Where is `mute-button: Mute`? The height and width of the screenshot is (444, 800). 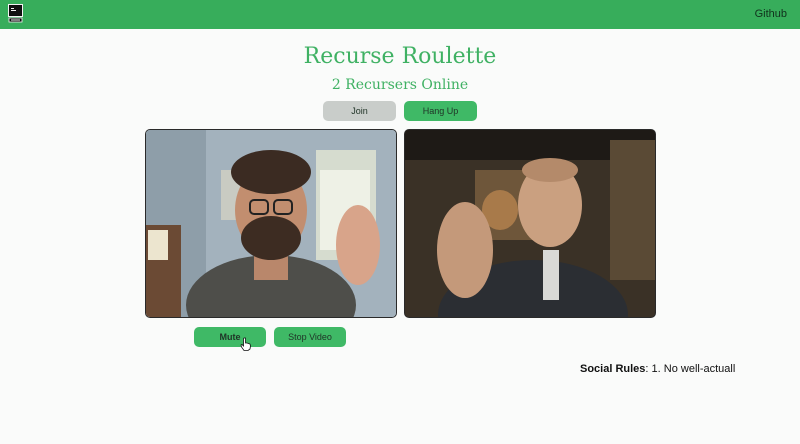 mute-button: Mute is located at coordinates (230, 337).